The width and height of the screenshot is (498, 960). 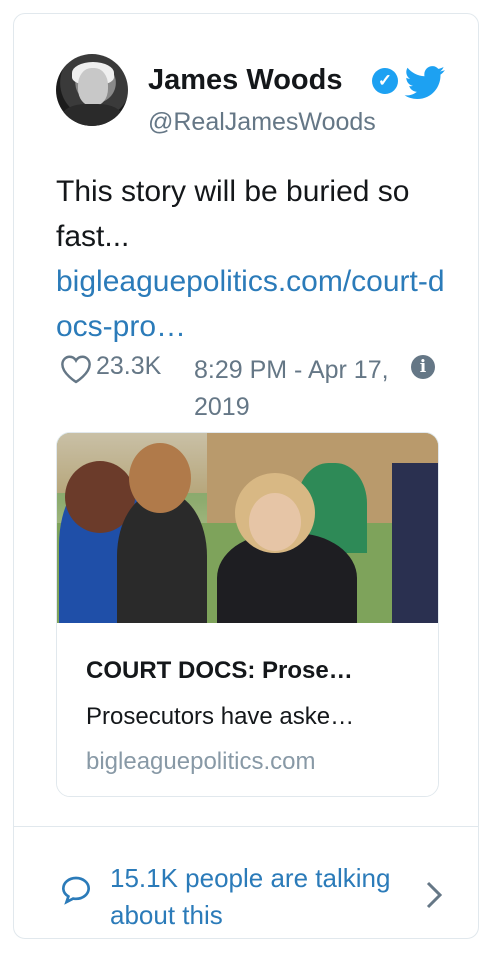 I want to click on avatar, so click(x=92, y=90).